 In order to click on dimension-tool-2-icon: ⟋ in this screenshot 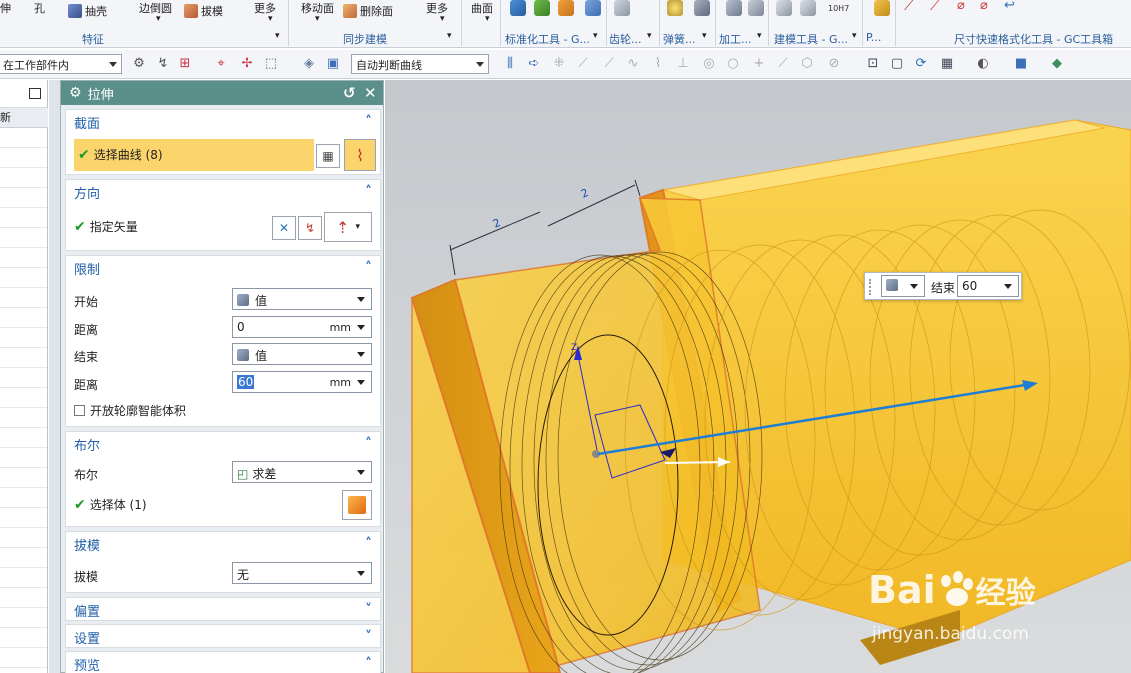, I will do `click(935, 7)`.